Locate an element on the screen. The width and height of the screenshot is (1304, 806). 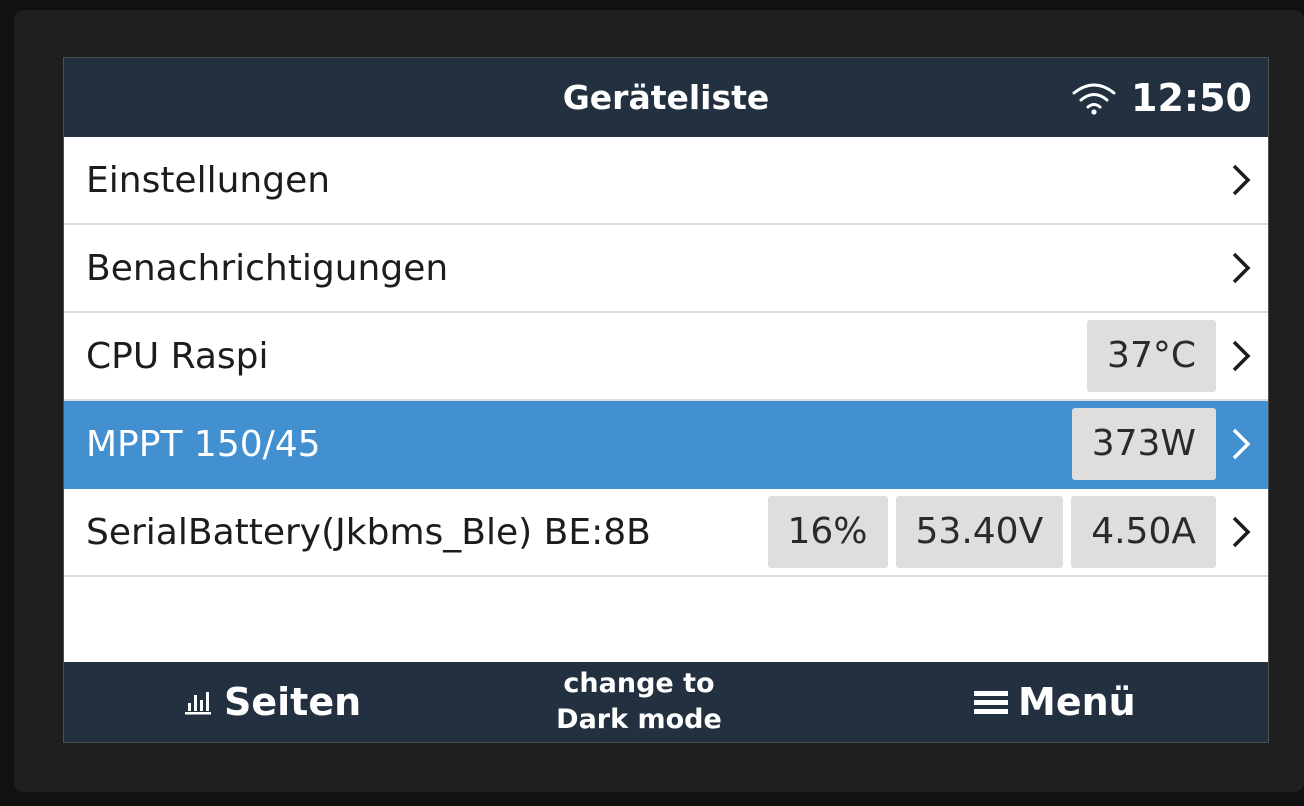
value-badges: 37°C is located at coordinates (1151, 356).